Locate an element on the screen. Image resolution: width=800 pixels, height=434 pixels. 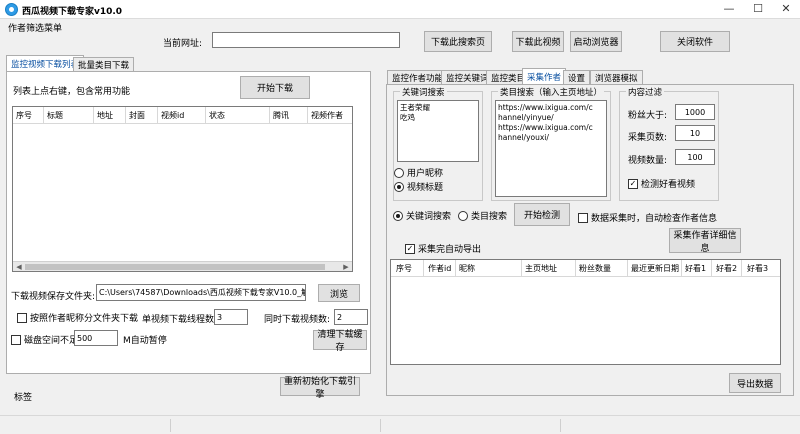
concurrent-input: 2 is located at coordinates (351, 317).